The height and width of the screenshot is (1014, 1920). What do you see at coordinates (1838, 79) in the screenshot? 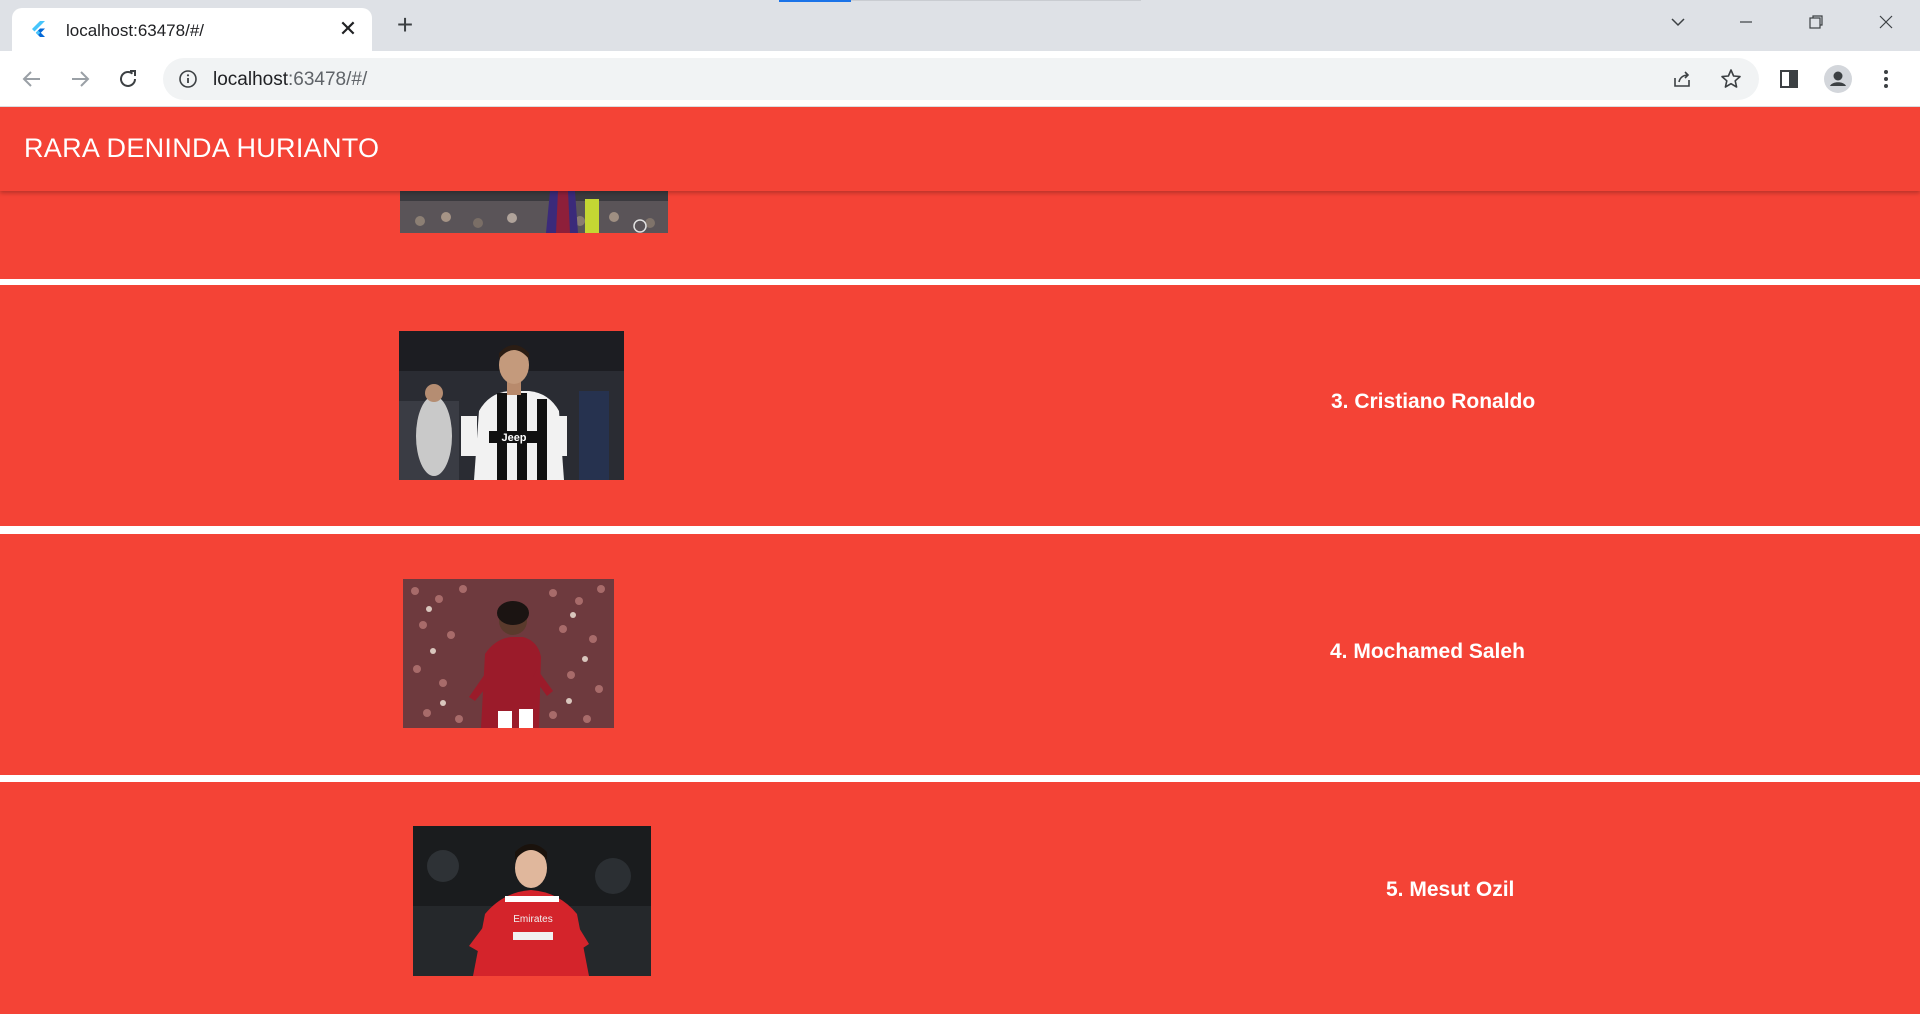
I see `profile-avatar-icon` at bounding box center [1838, 79].